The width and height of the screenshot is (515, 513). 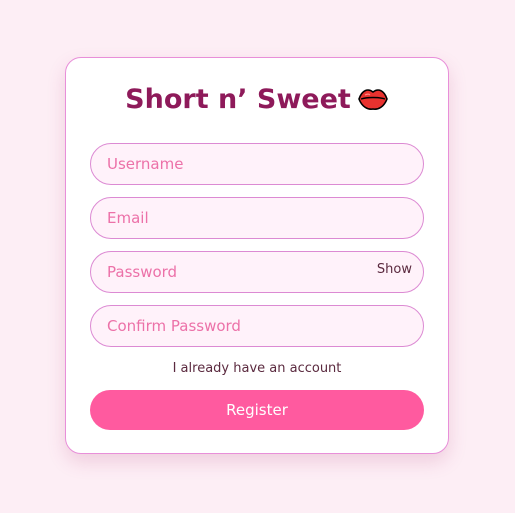 I want to click on form-title: Short n’ Sweet, so click(x=238, y=99).